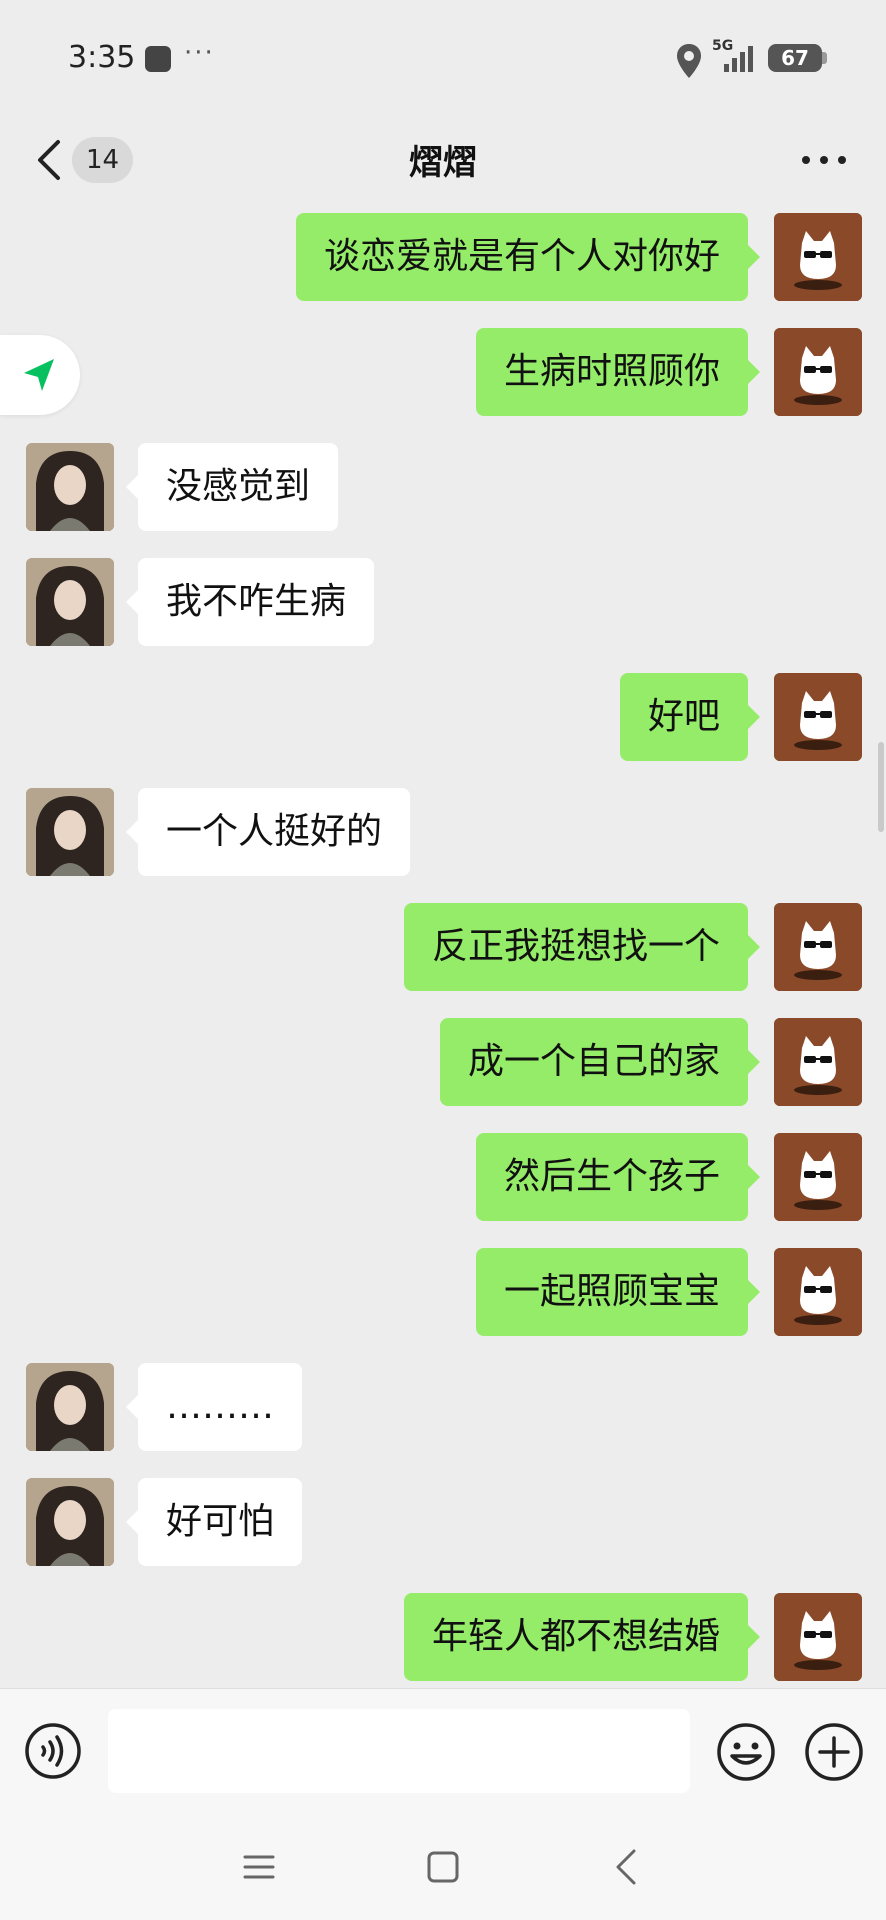 Image resolution: width=886 pixels, height=1920 pixels. Describe the element at coordinates (618, 1177) in the screenshot. I see `sent-message-bubble: 然后生个孩子` at that location.